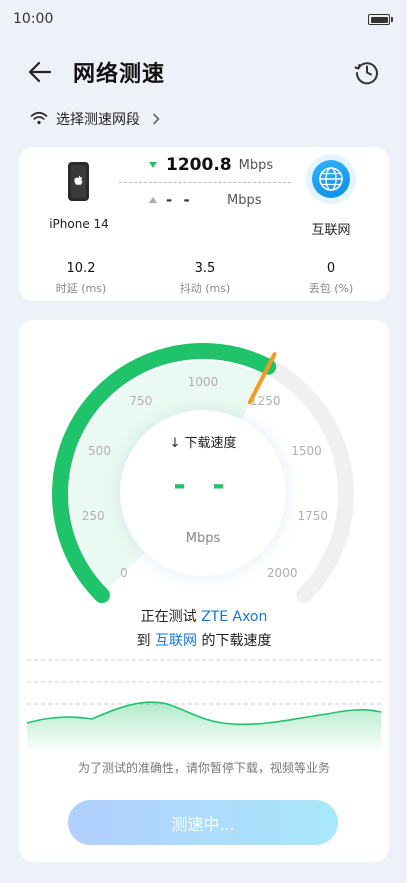  What do you see at coordinates (199, 165) in the screenshot?
I see `download-value: 1200.8` at bounding box center [199, 165].